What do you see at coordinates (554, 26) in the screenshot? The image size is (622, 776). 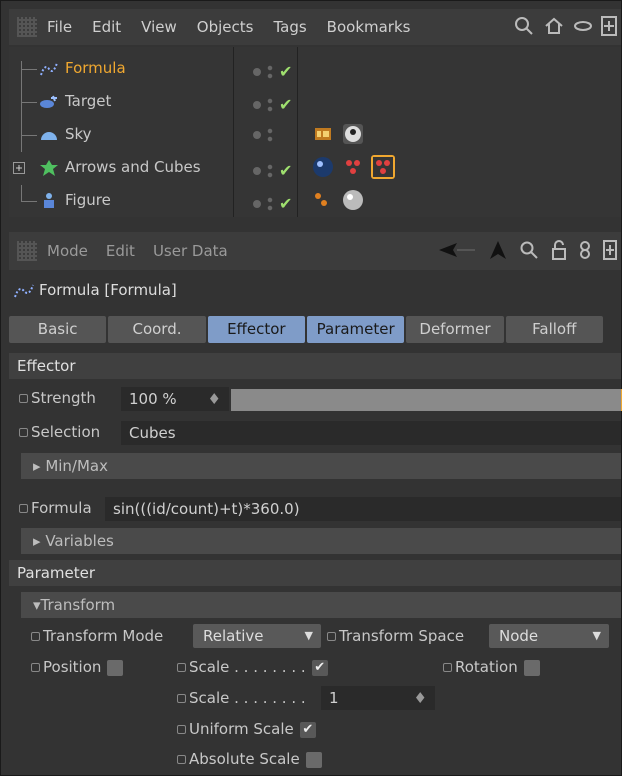 I see `home-icon` at bounding box center [554, 26].